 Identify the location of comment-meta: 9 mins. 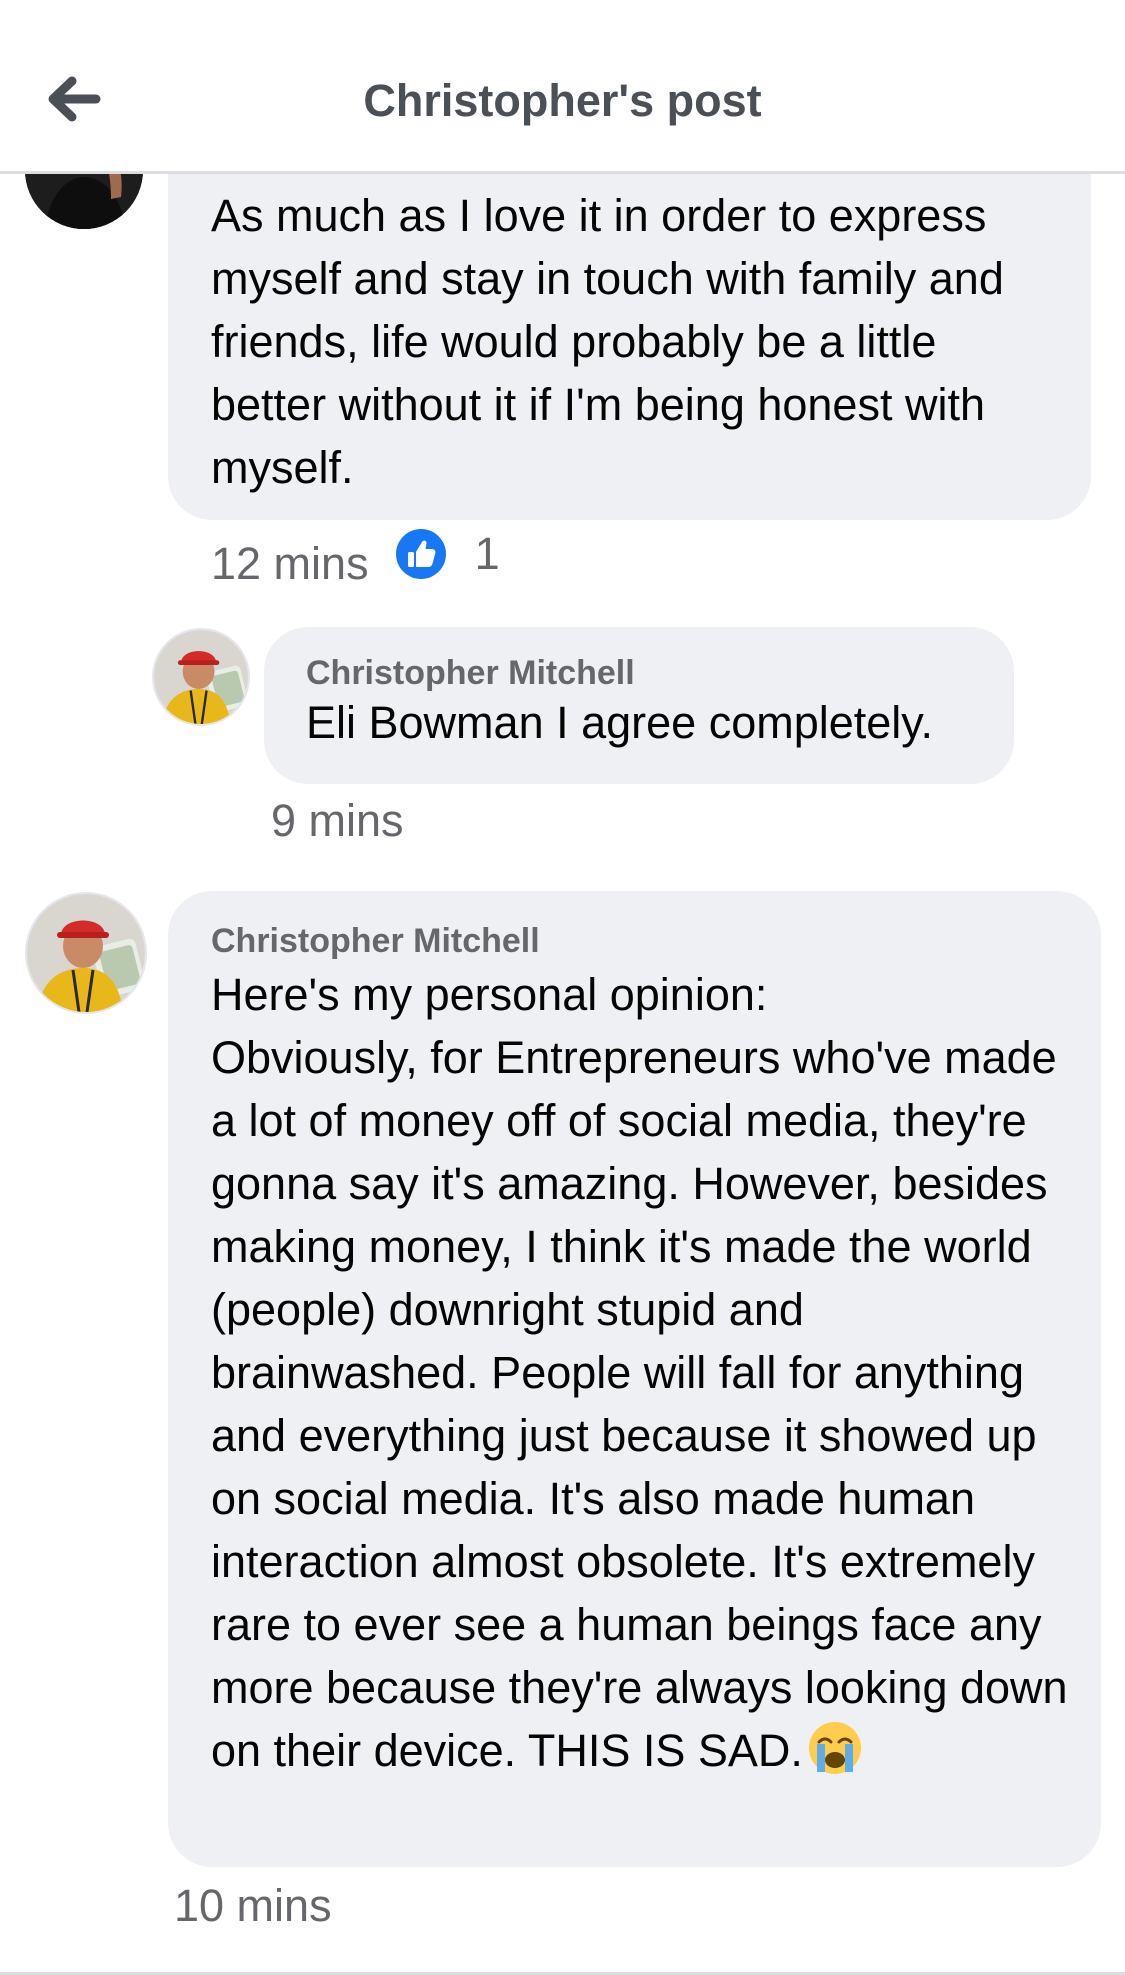
(337, 821).